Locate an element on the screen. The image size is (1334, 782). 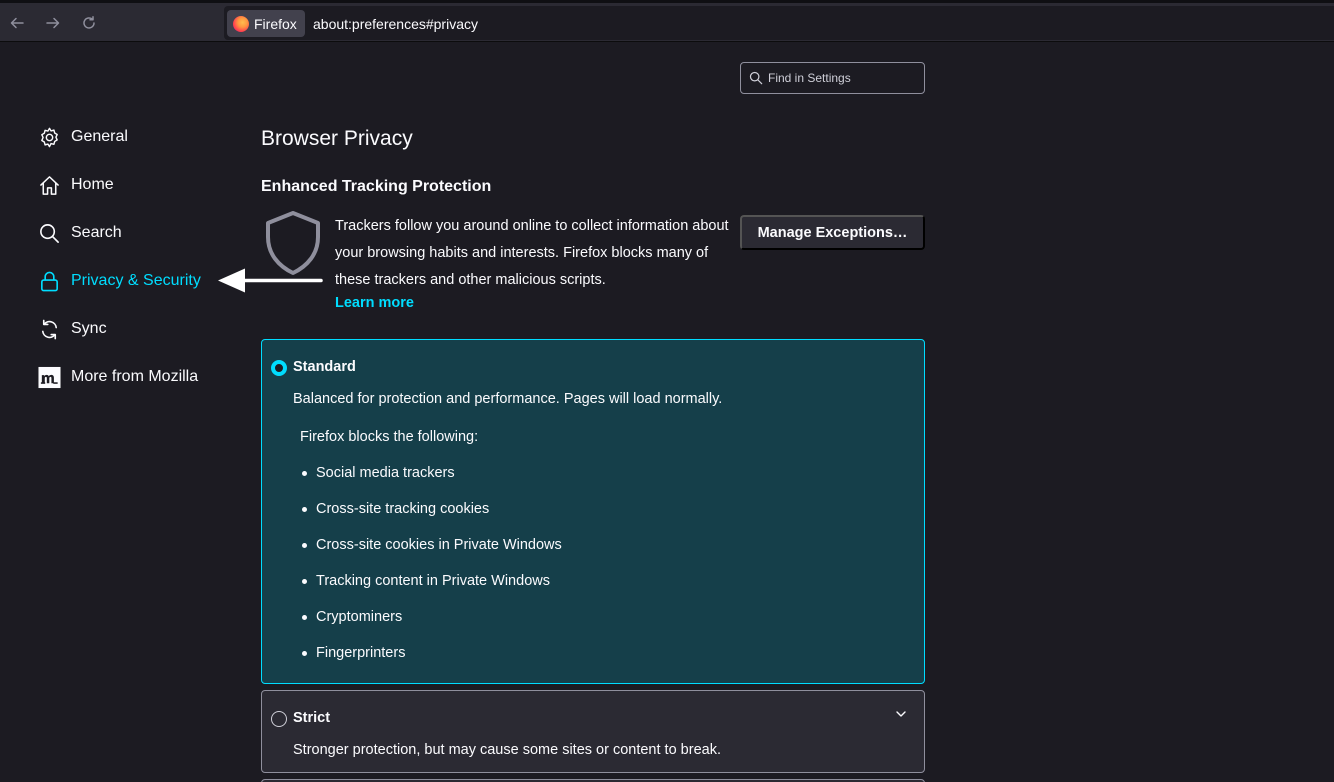
url-text: about:preferences#privacy is located at coordinates (395, 24).